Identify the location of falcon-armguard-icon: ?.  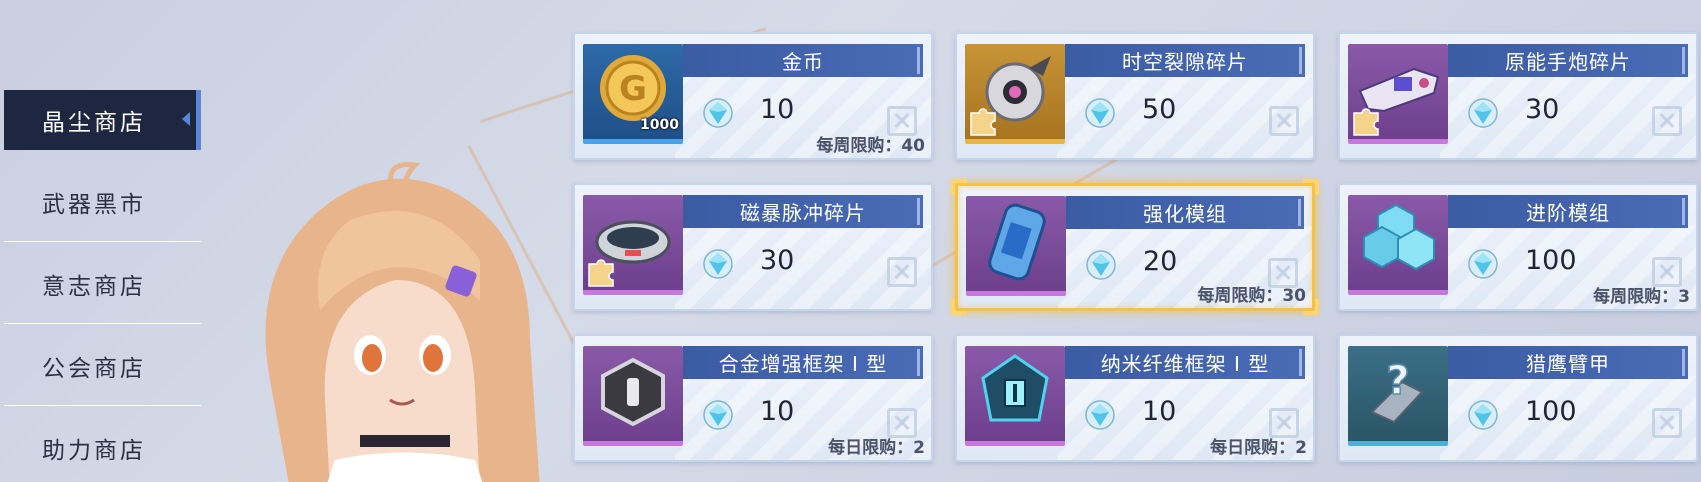
(1398, 394).